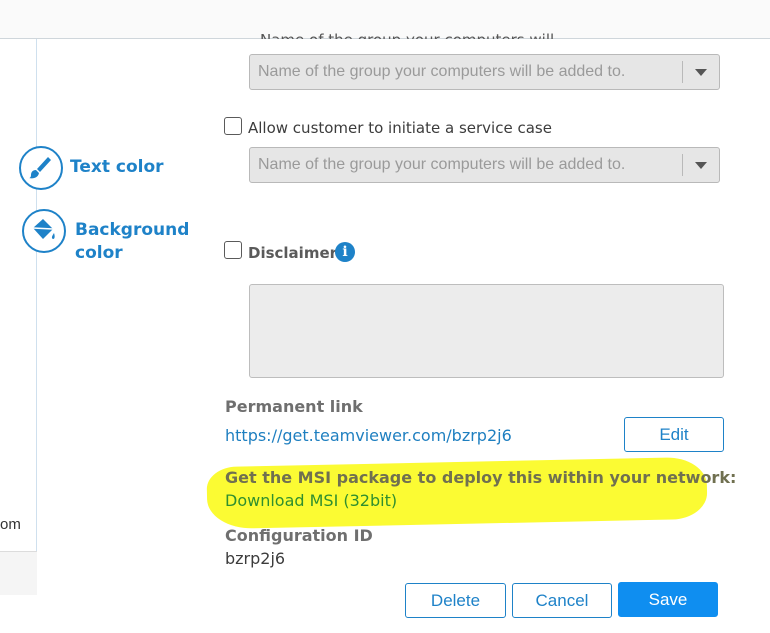  I want to click on disclaimer-checkbox, so click(233, 250).